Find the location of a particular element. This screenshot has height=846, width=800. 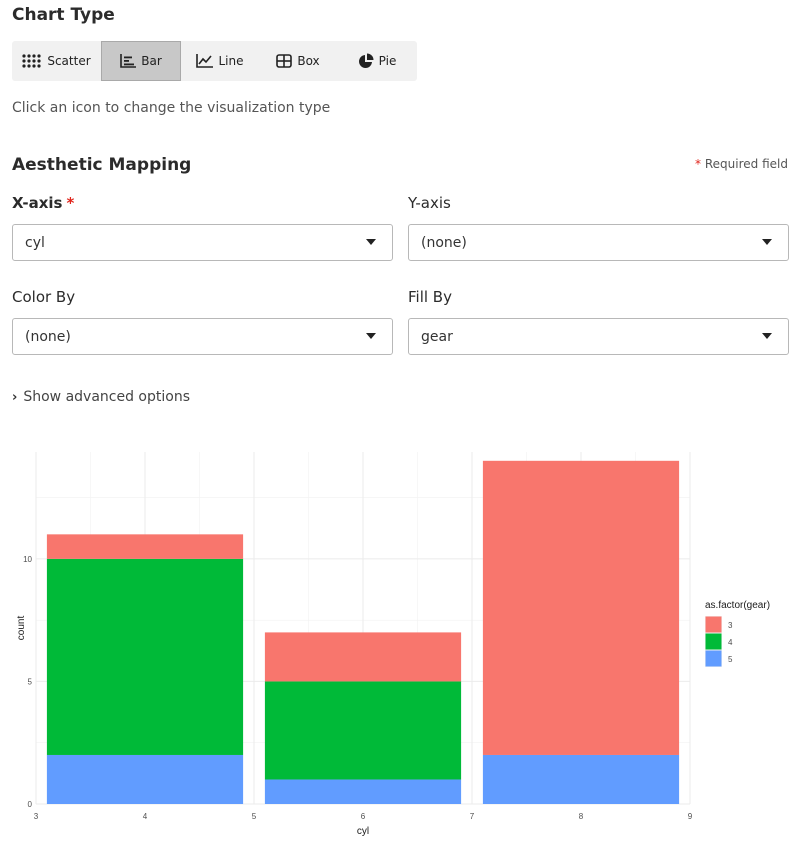

y-tick-label: 10 is located at coordinates (27, 559).